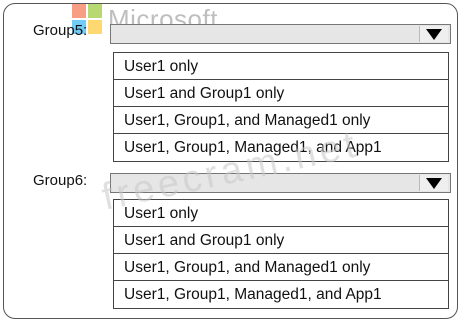 The height and width of the screenshot is (324, 463). What do you see at coordinates (281, 294) in the screenshot?
I see `group6-option: User1, Group1, Managed1, and App1` at bounding box center [281, 294].